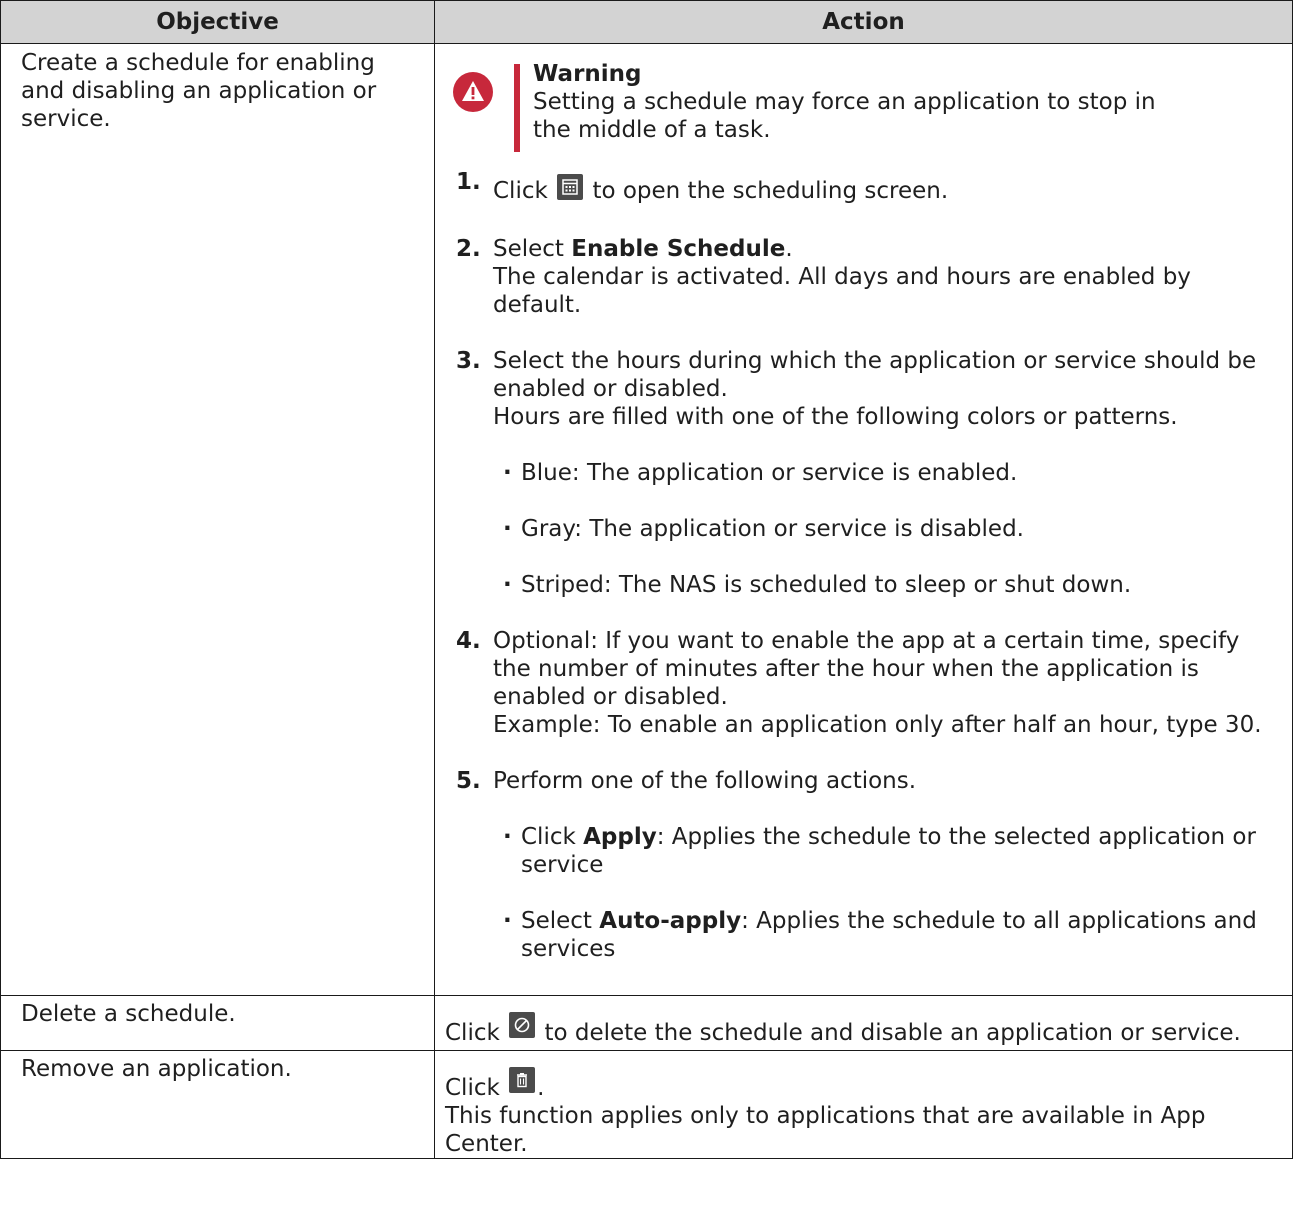 This screenshot has width=1294, height=1220. I want to click on step-5: 5. Perform one of the following actions., so click(865, 781).